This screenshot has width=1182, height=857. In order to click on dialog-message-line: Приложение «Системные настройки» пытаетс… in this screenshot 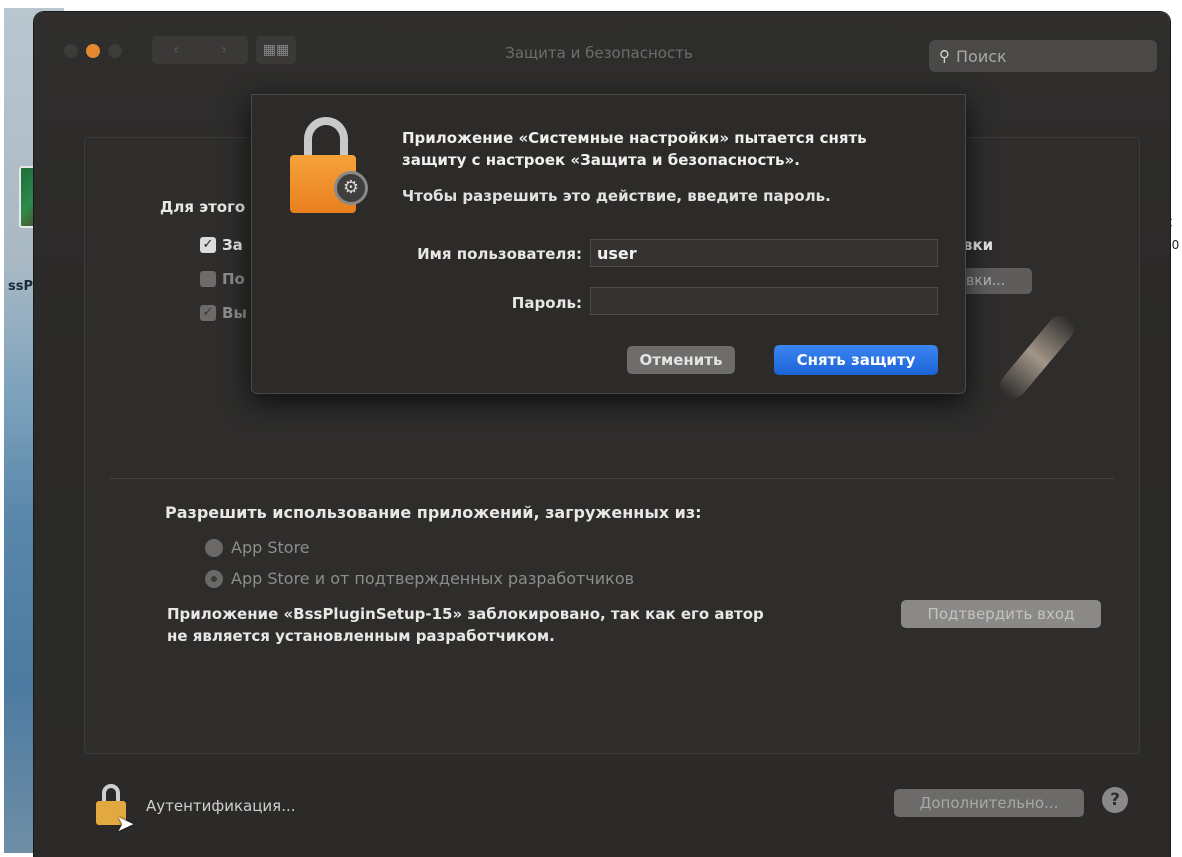, I will do `click(634, 138)`.